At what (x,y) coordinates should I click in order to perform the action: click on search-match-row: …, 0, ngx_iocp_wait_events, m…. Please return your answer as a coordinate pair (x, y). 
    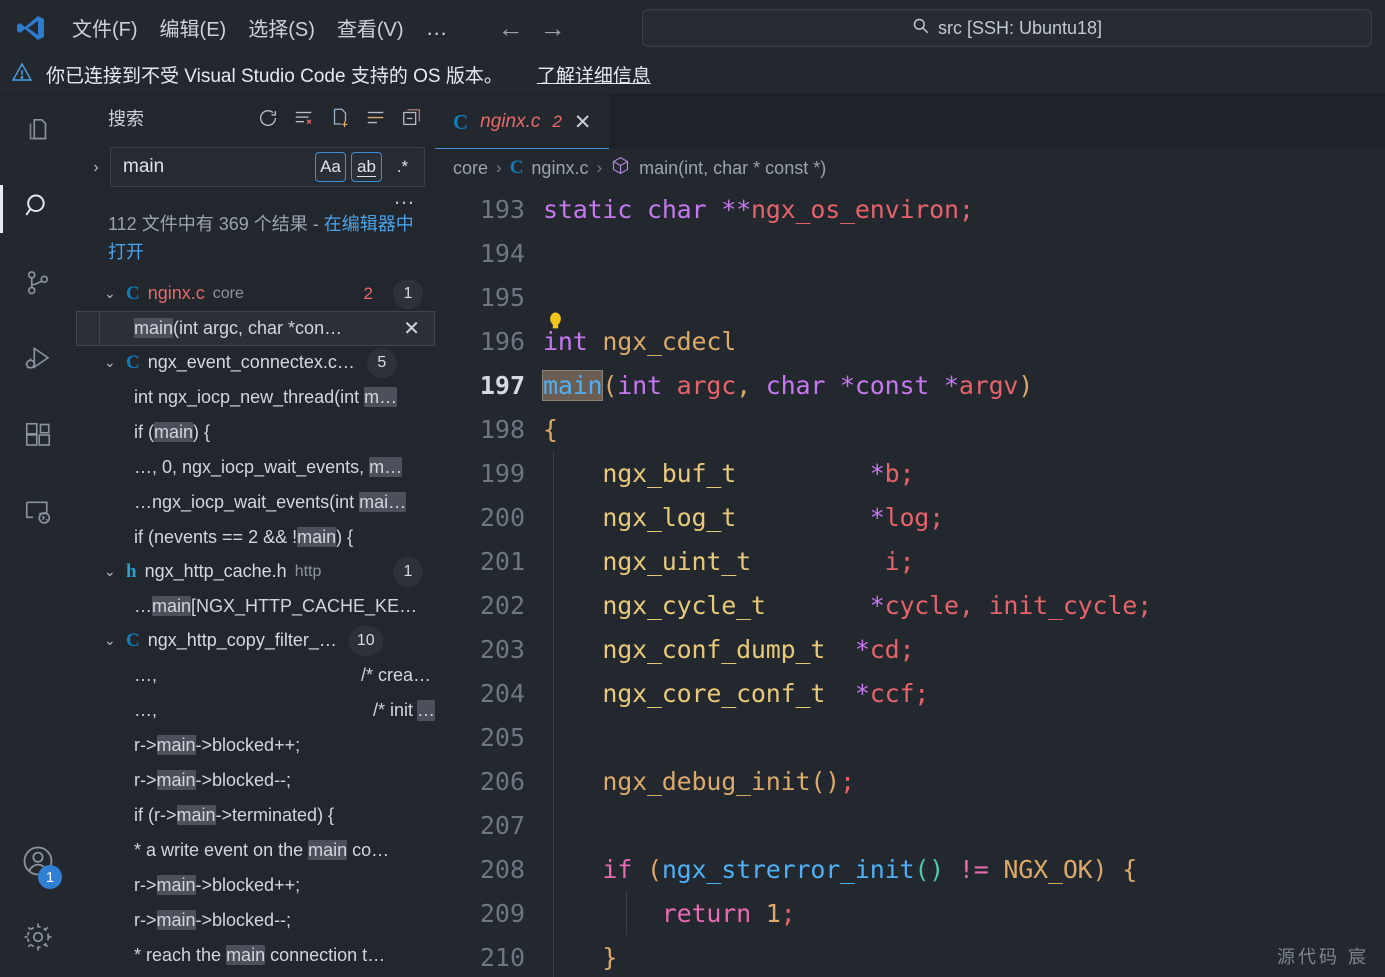
    Looking at the image, I should click on (255, 467).